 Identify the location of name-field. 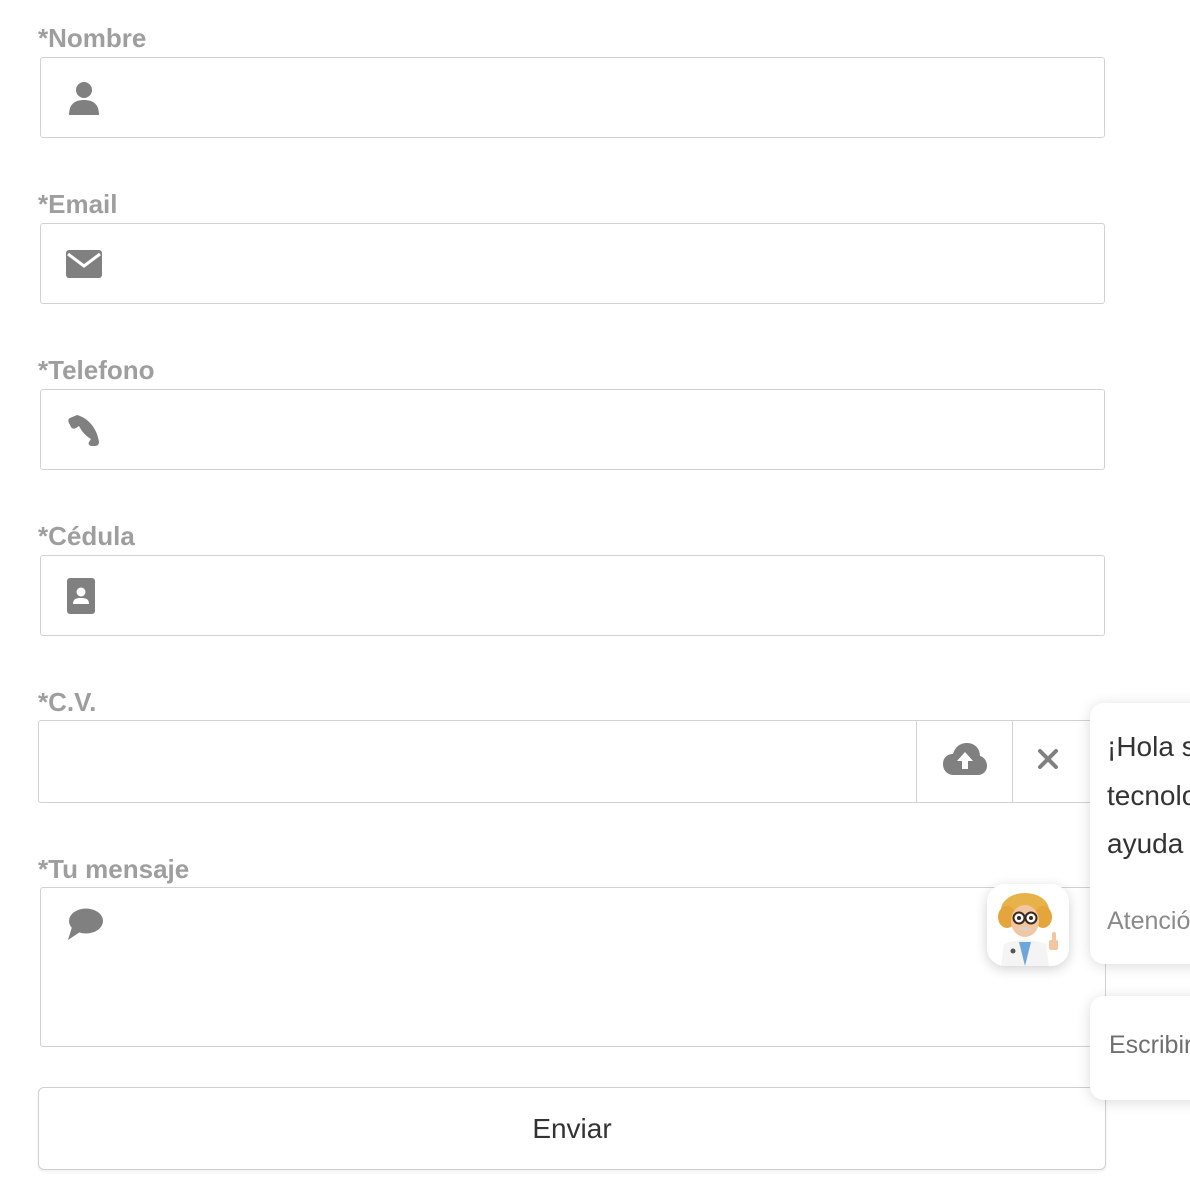
(572, 97).